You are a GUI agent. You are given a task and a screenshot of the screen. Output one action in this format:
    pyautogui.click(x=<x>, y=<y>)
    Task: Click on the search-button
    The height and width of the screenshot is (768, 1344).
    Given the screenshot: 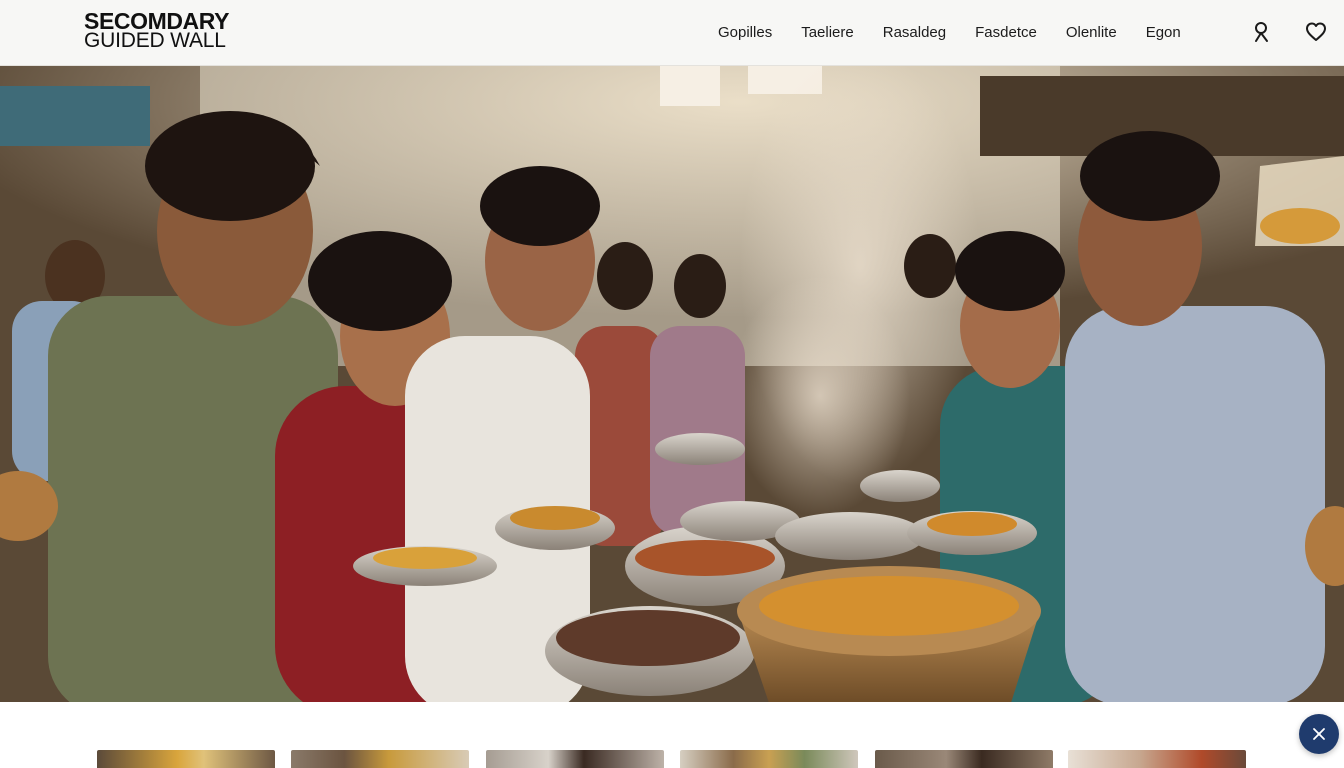 What is the action you would take?
    pyautogui.click(x=1262, y=32)
    